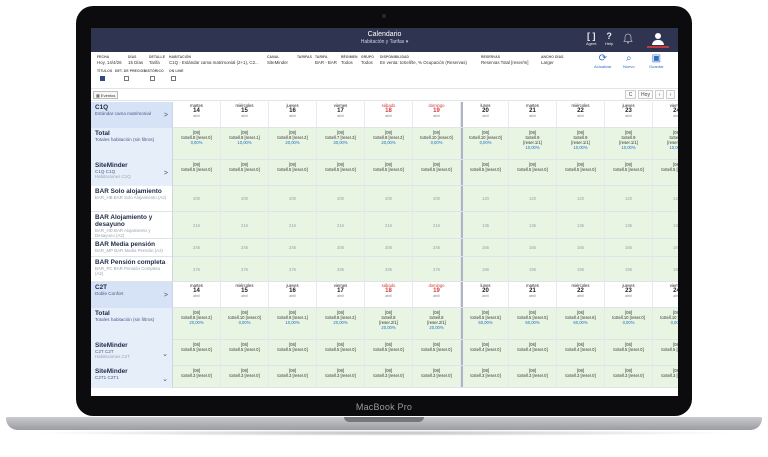  What do you see at coordinates (132, 353) in the screenshot?
I see `room-c2t-siteminder-label-cell: SiteMinder C2T C2T Habitaciones C2T ⌄` at bounding box center [132, 353].